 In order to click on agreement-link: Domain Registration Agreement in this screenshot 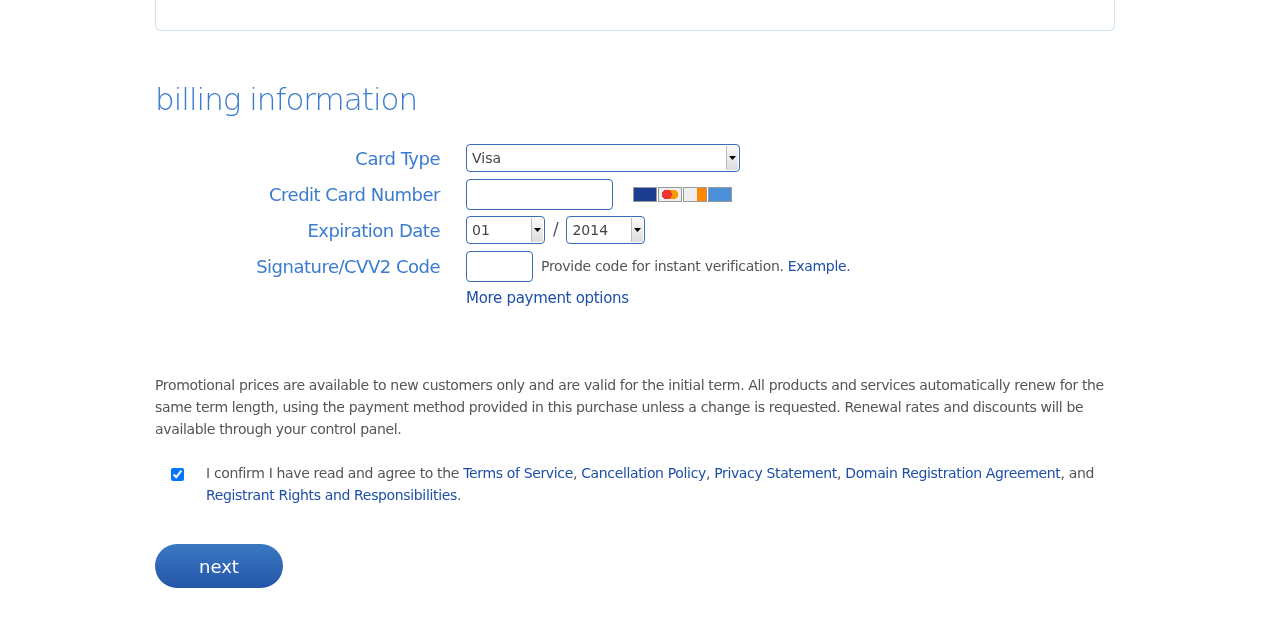, I will do `click(953, 473)`.